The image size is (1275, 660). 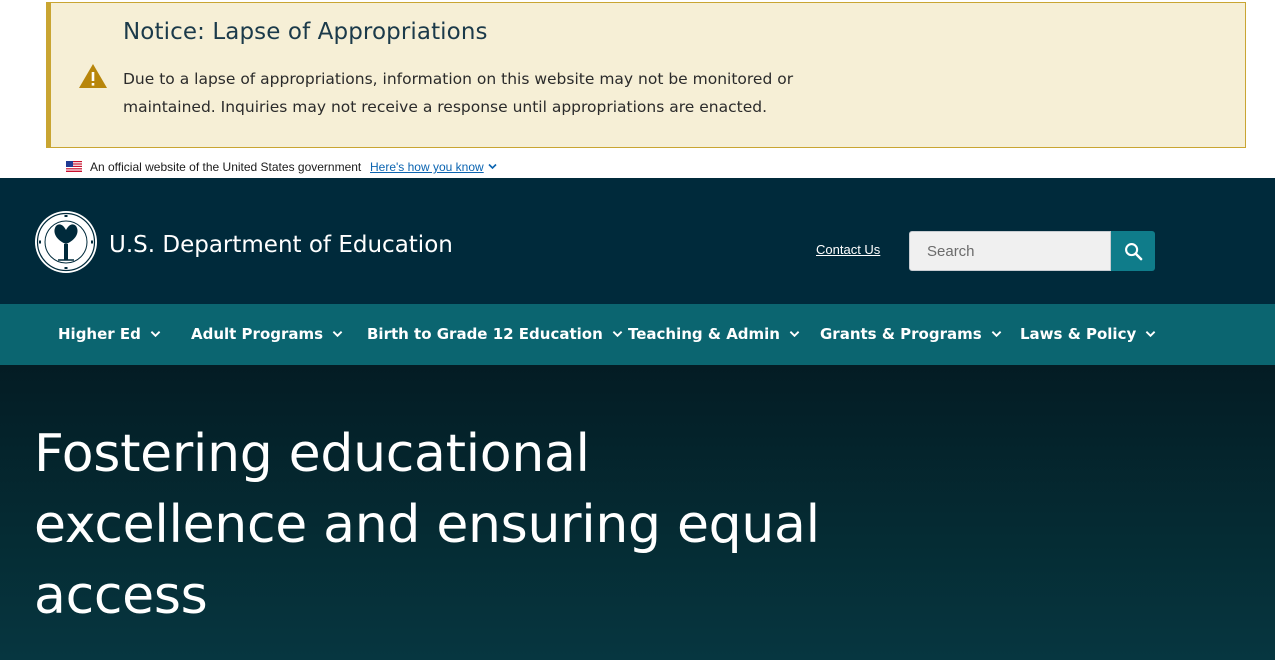 I want to click on nav-item-teaching-admin: Teaching & Admin, so click(x=714, y=334).